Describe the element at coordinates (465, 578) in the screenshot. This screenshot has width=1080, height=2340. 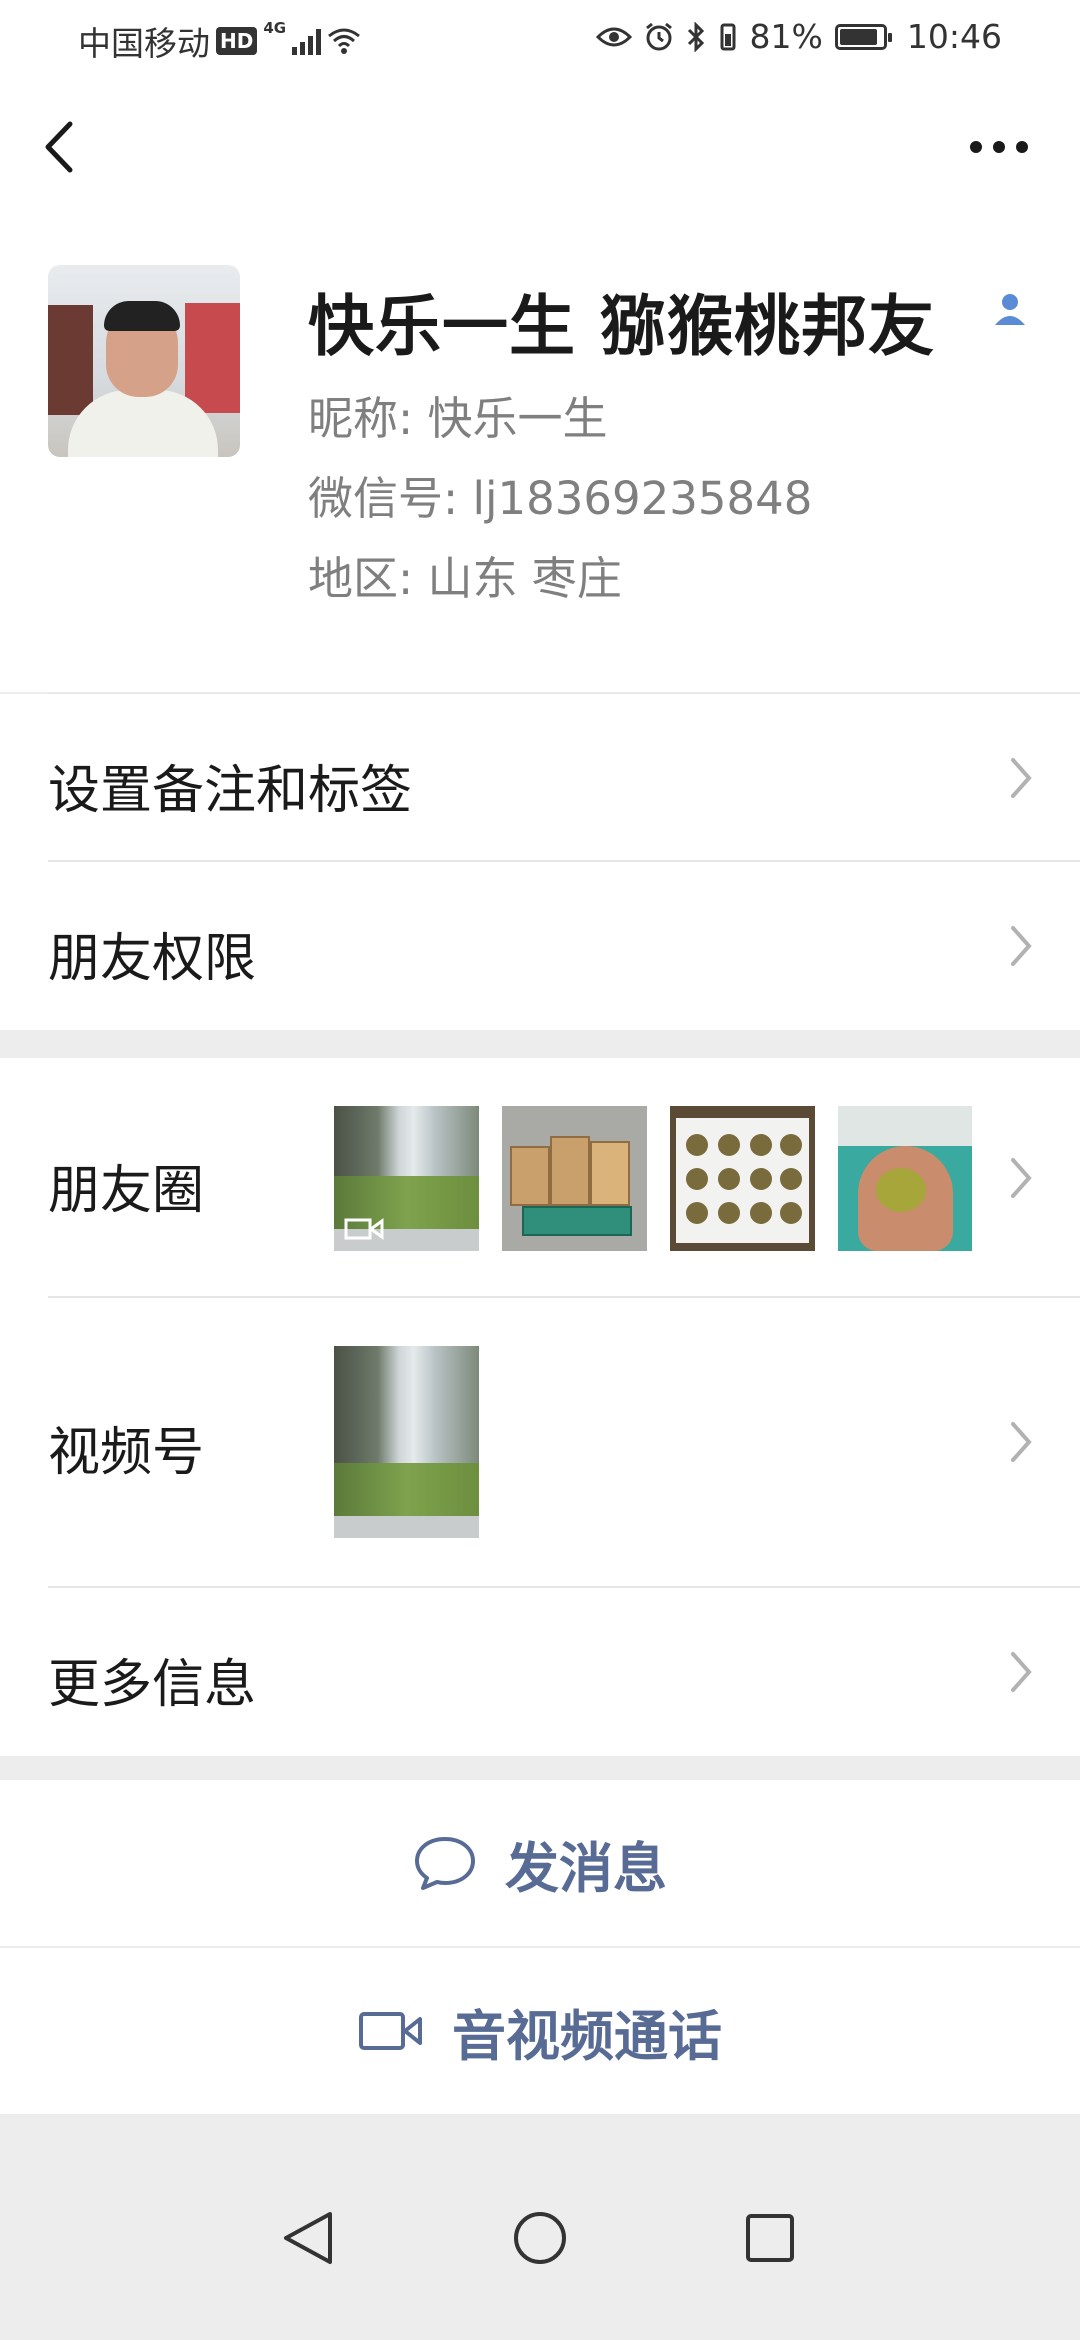
I see `region: 地区: 山东 枣庄` at that location.